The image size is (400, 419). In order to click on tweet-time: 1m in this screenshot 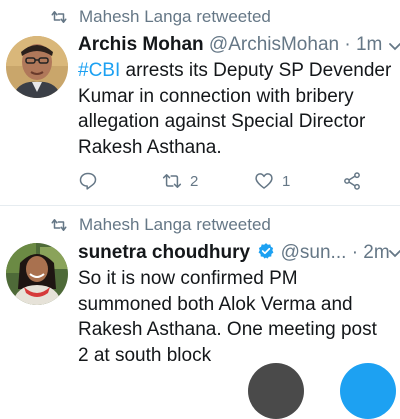, I will do `click(369, 44)`.